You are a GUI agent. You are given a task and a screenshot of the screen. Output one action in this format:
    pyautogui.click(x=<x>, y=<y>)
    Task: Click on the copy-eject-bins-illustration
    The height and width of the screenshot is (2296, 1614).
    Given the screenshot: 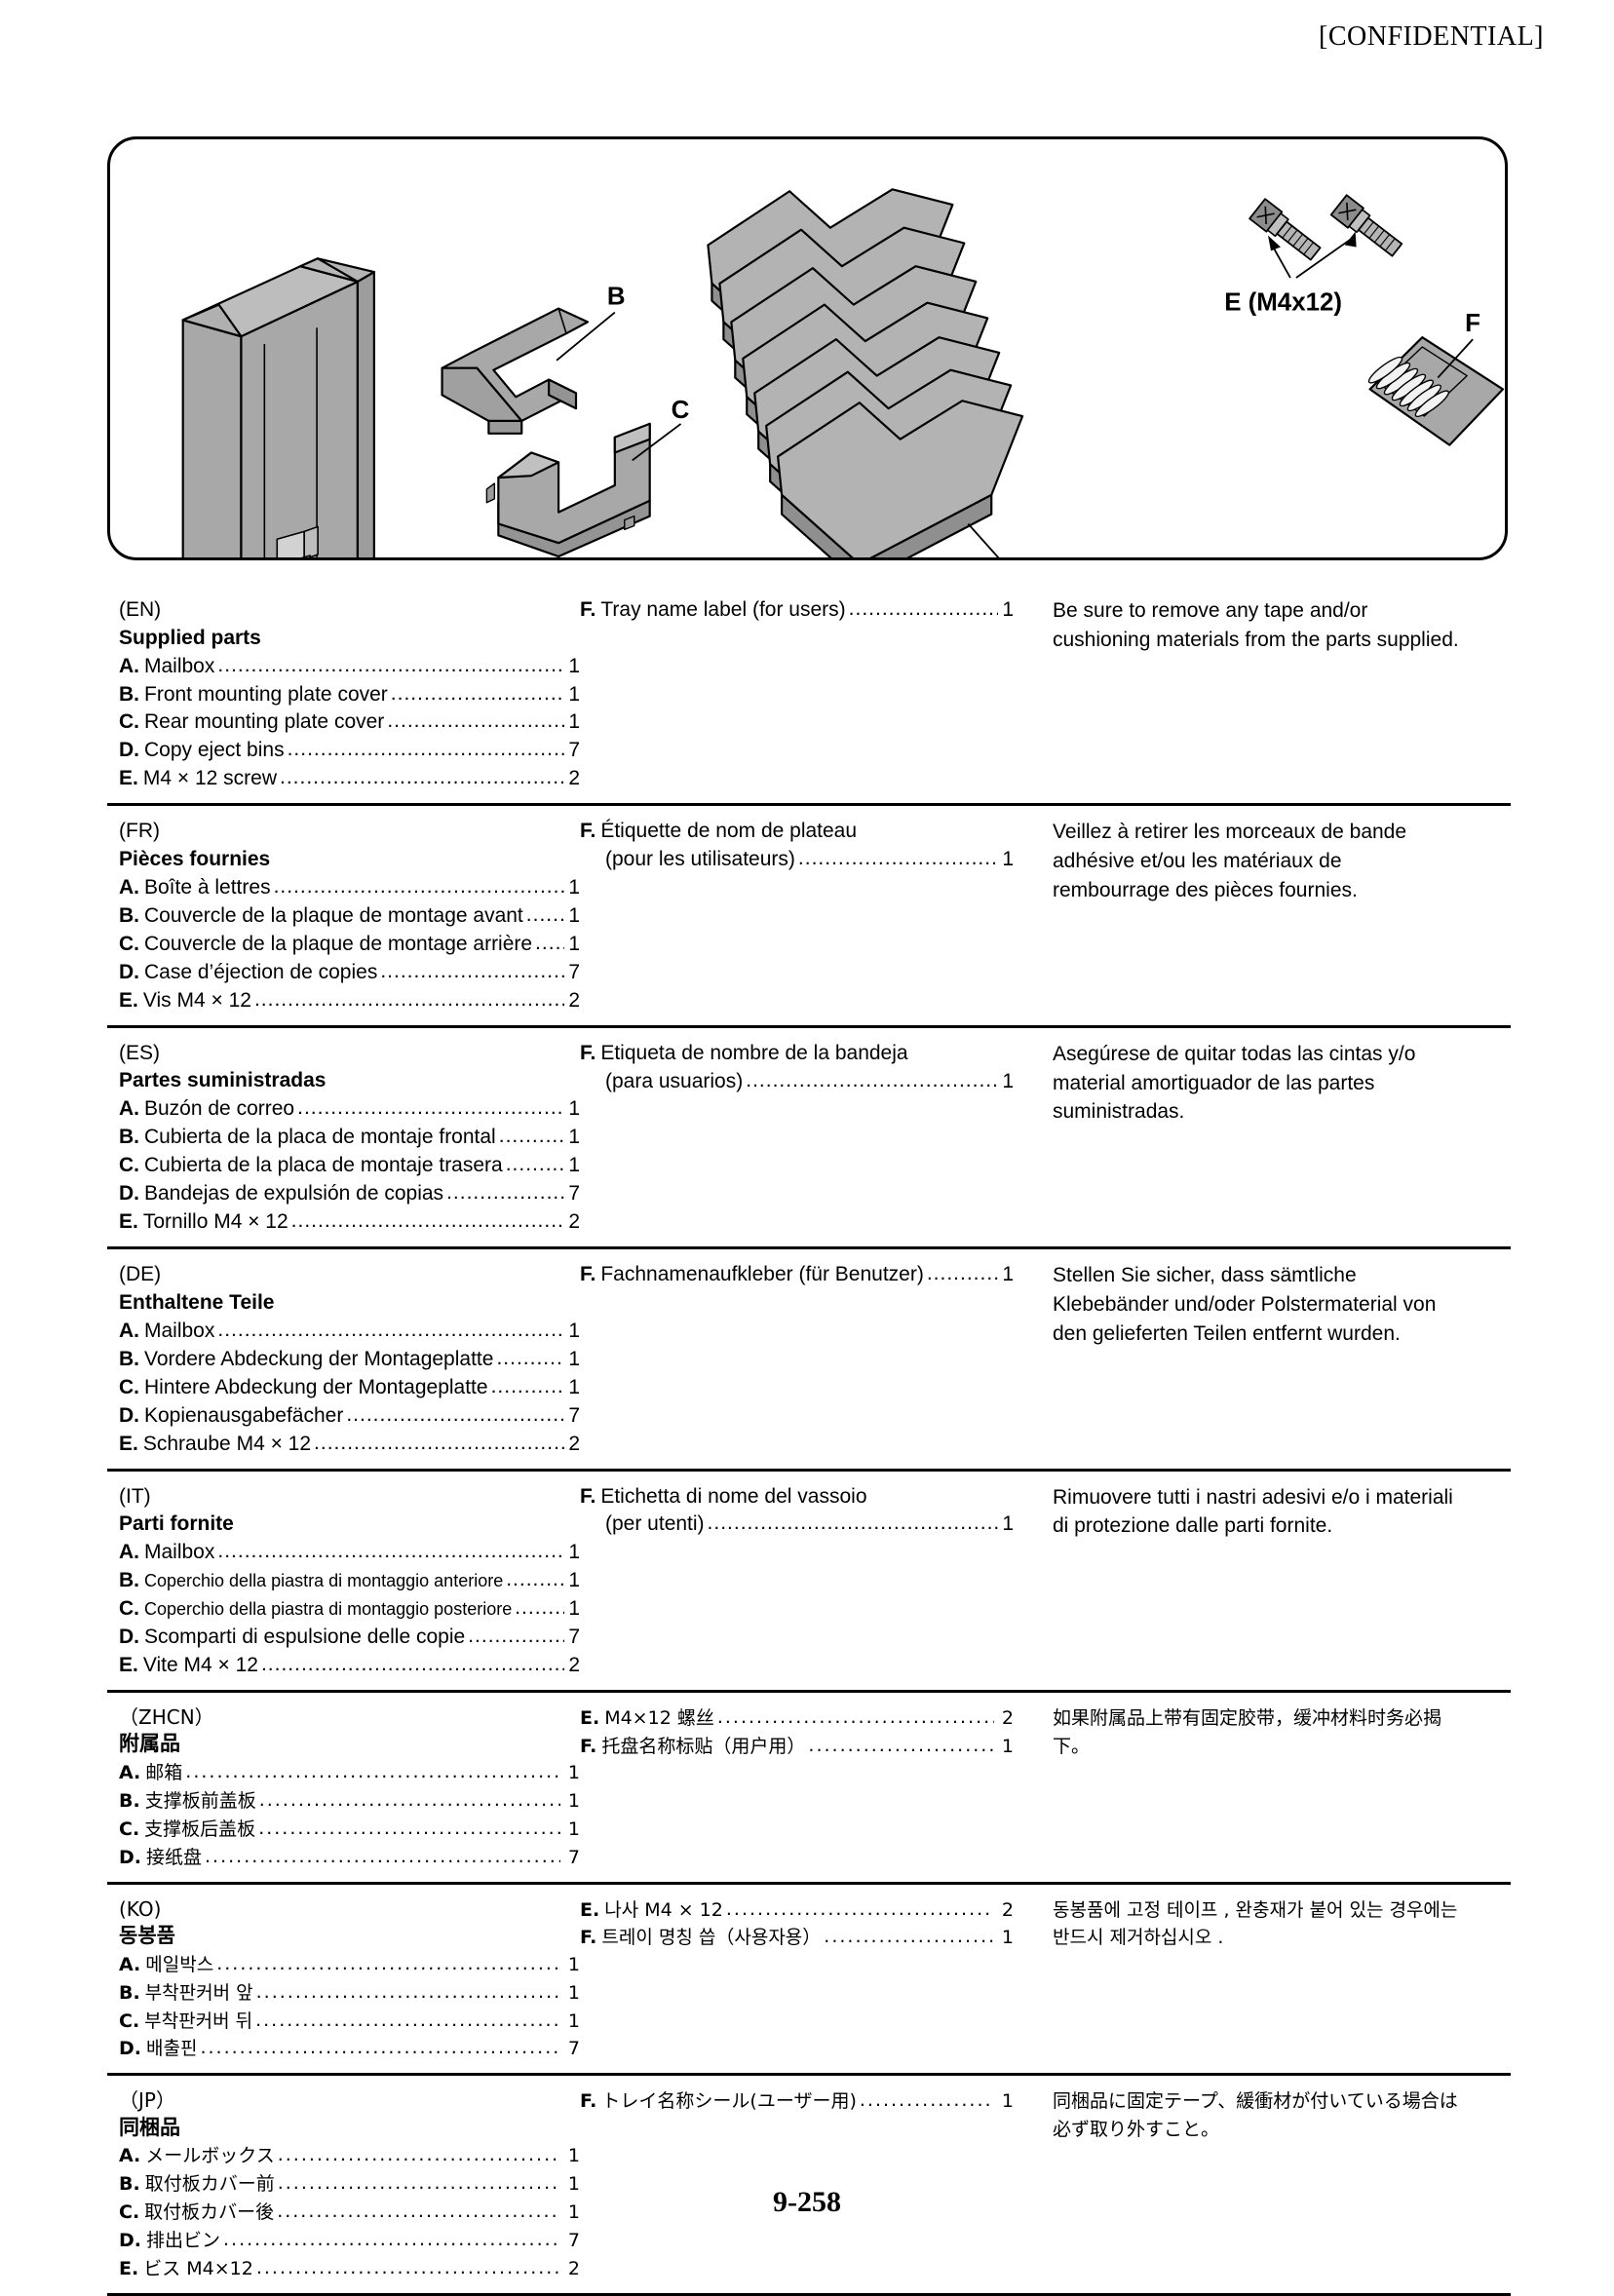 What is the action you would take?
    pyautogui.click(x=865, y=372)
    